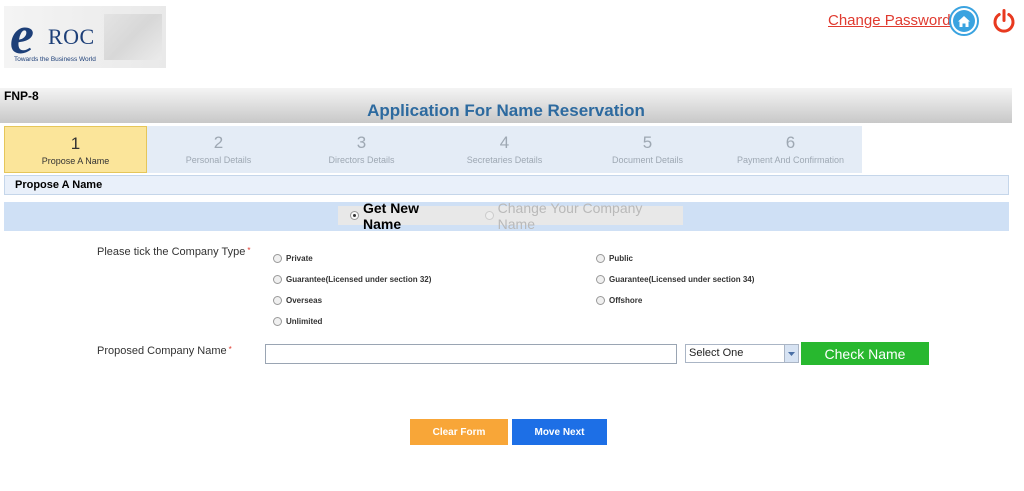 This screenshot has height=491, width=1024. I want to click on logout-button, so click(1004, 21).